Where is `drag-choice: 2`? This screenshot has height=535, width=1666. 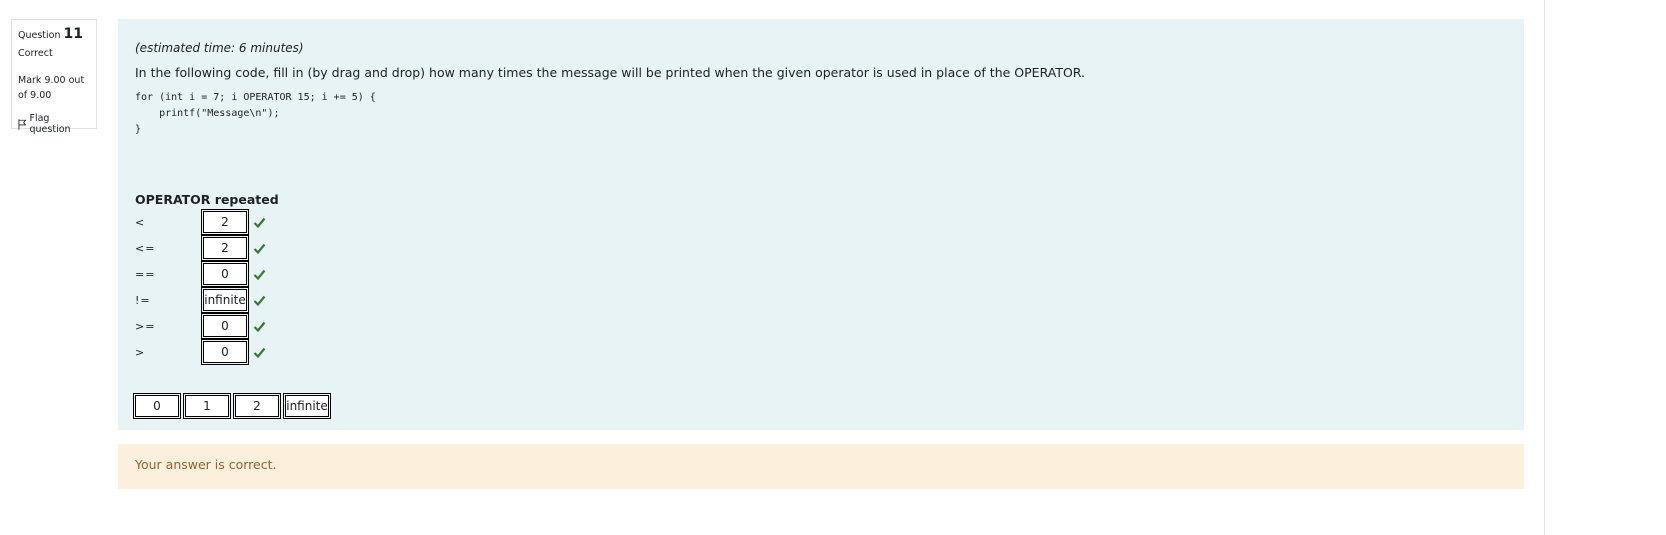
drag-choice: 2 is located at coordinates (257, 406).